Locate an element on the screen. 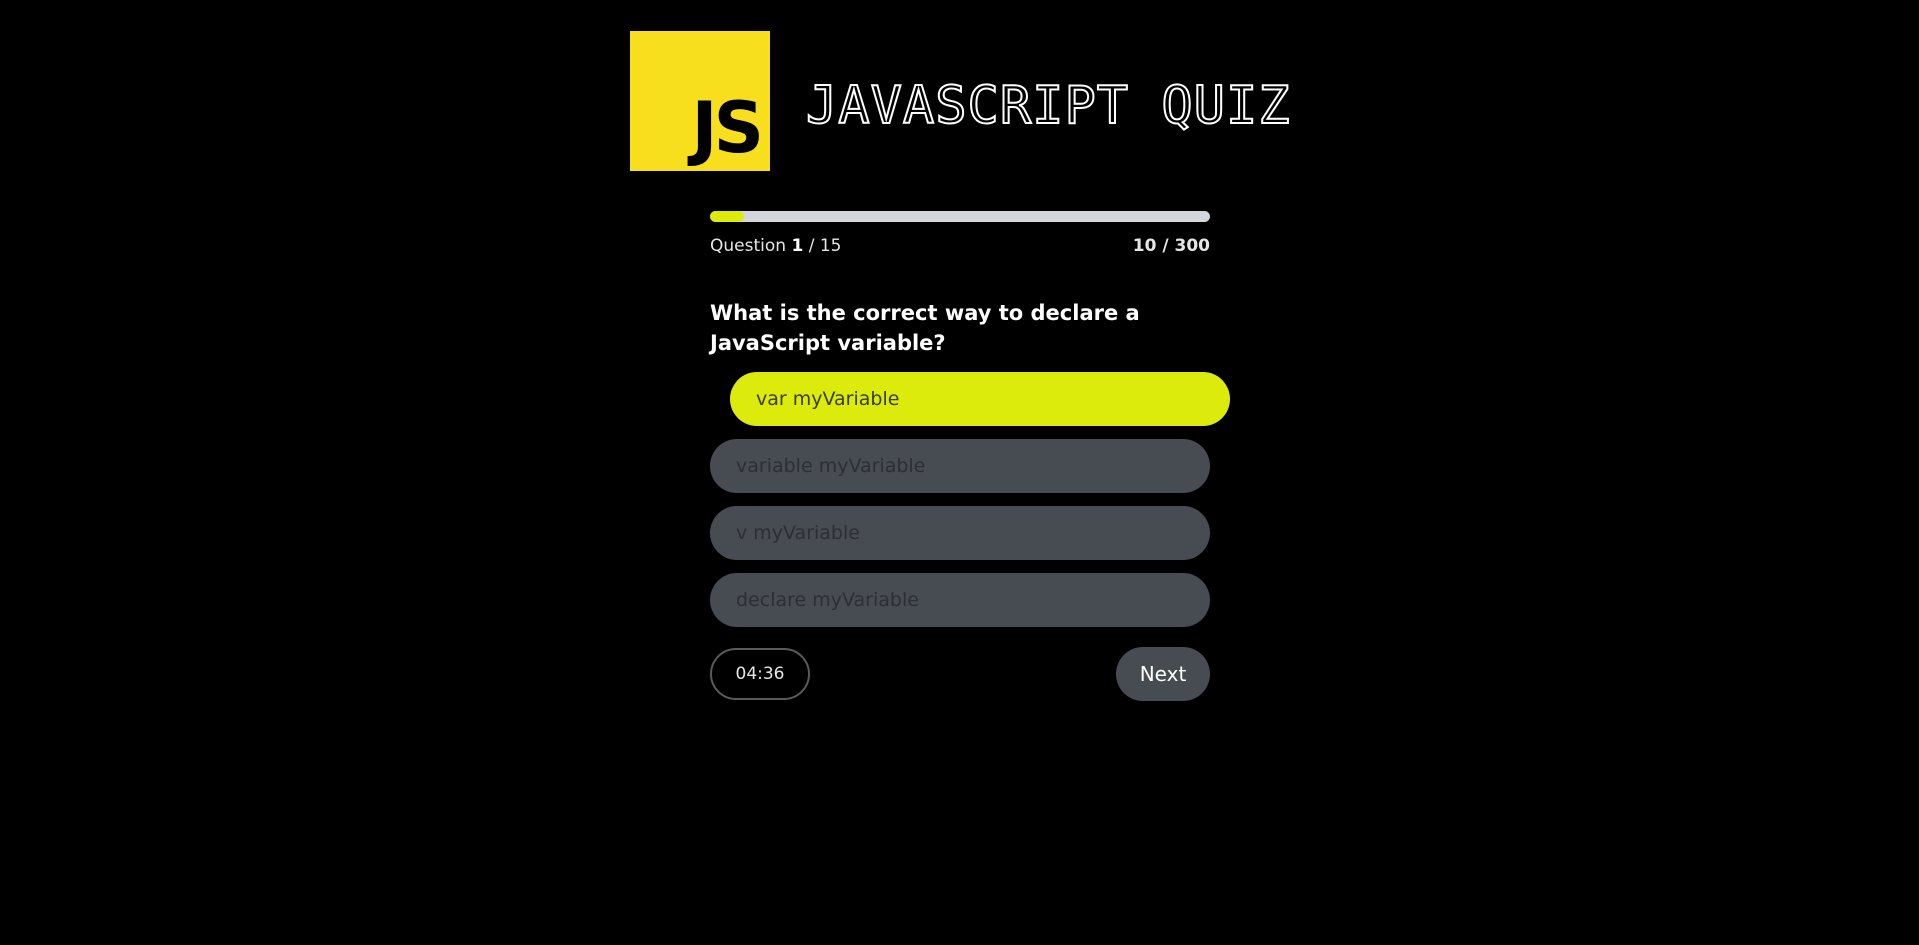  app-title: JAVASCRIPT QUIZ is located at coordinates (1048, 106).